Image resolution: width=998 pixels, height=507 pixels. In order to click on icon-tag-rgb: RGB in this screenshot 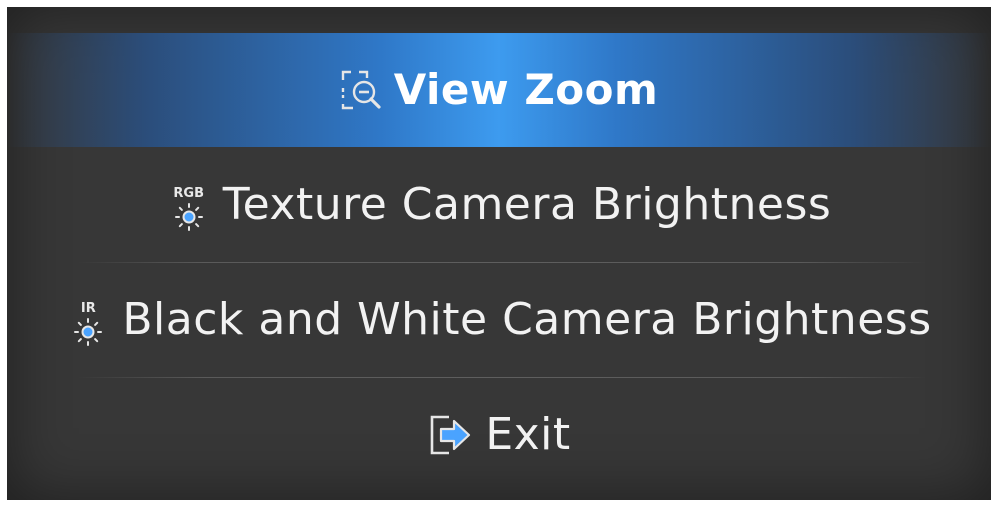, I will do `click(188, 193)`.